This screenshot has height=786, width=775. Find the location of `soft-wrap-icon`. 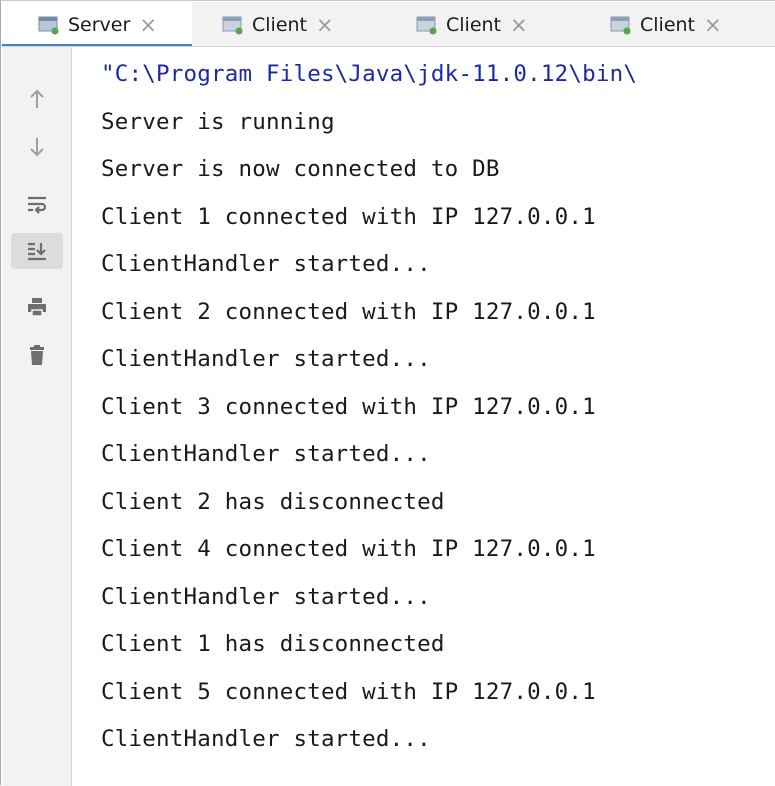

soft-wrap-icon is located at coordinates (37, 205).